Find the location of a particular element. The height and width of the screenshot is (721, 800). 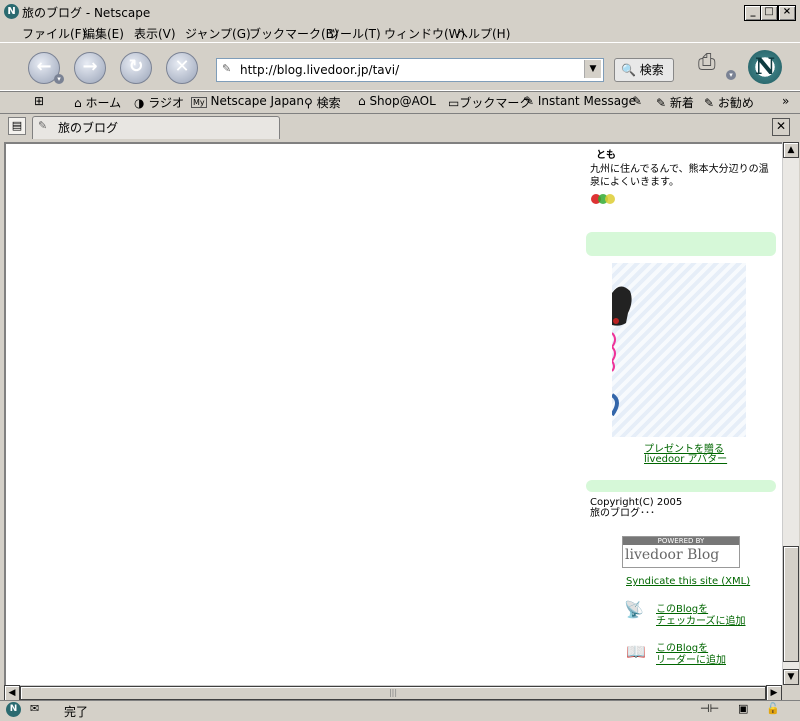

maximize-button: □ is located at coordinates (769, 13).